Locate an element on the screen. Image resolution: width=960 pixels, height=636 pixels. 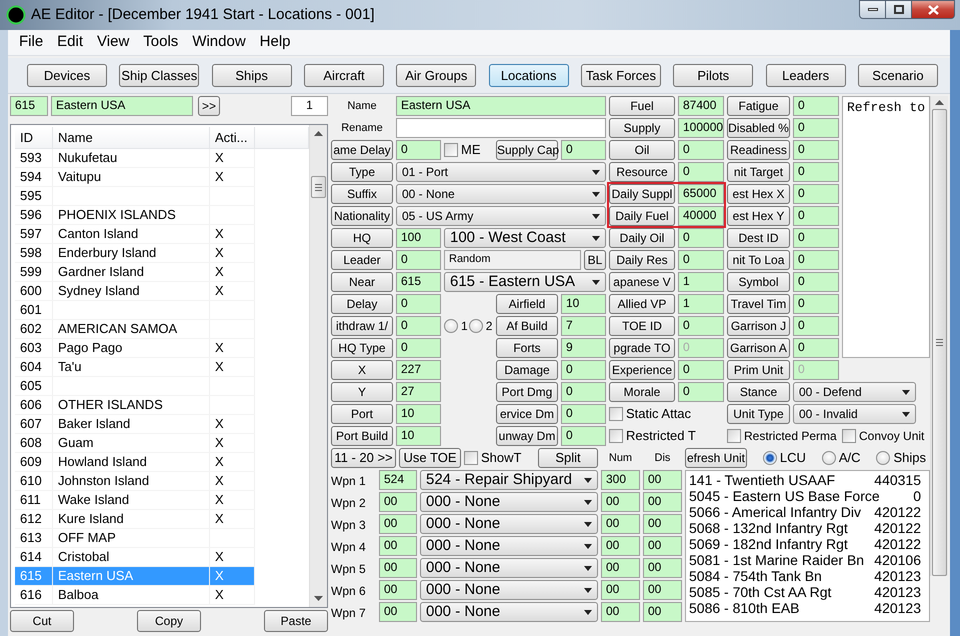
list-button: Cut is located at coordinates (42, 621).